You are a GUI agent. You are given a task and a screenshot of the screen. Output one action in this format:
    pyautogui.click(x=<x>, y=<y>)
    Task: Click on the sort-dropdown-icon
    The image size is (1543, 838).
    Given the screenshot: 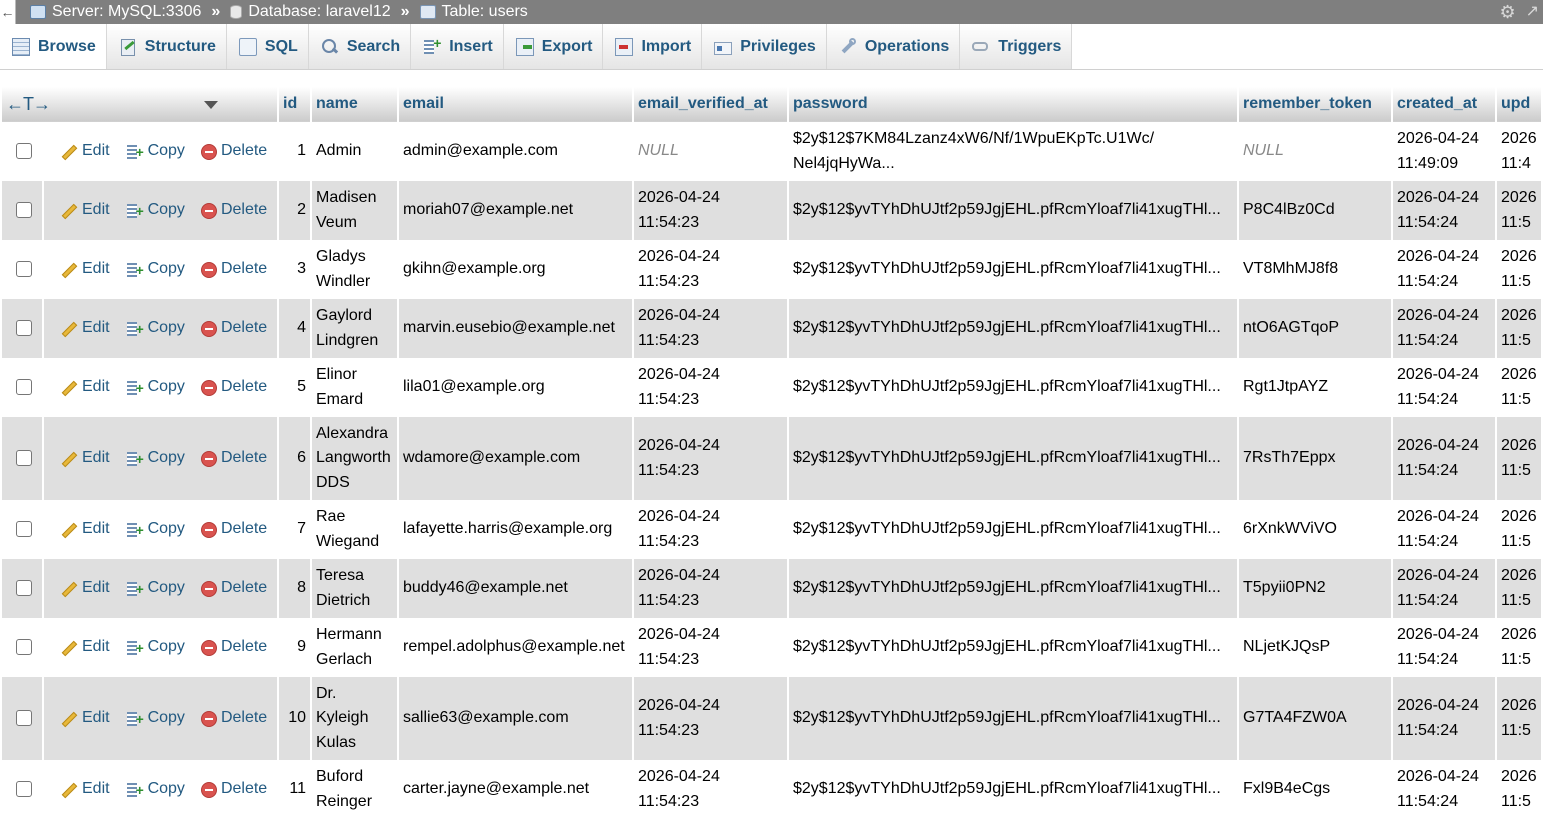 What is the action you would take?
    pyautogui.click(x=211, y=105)
    